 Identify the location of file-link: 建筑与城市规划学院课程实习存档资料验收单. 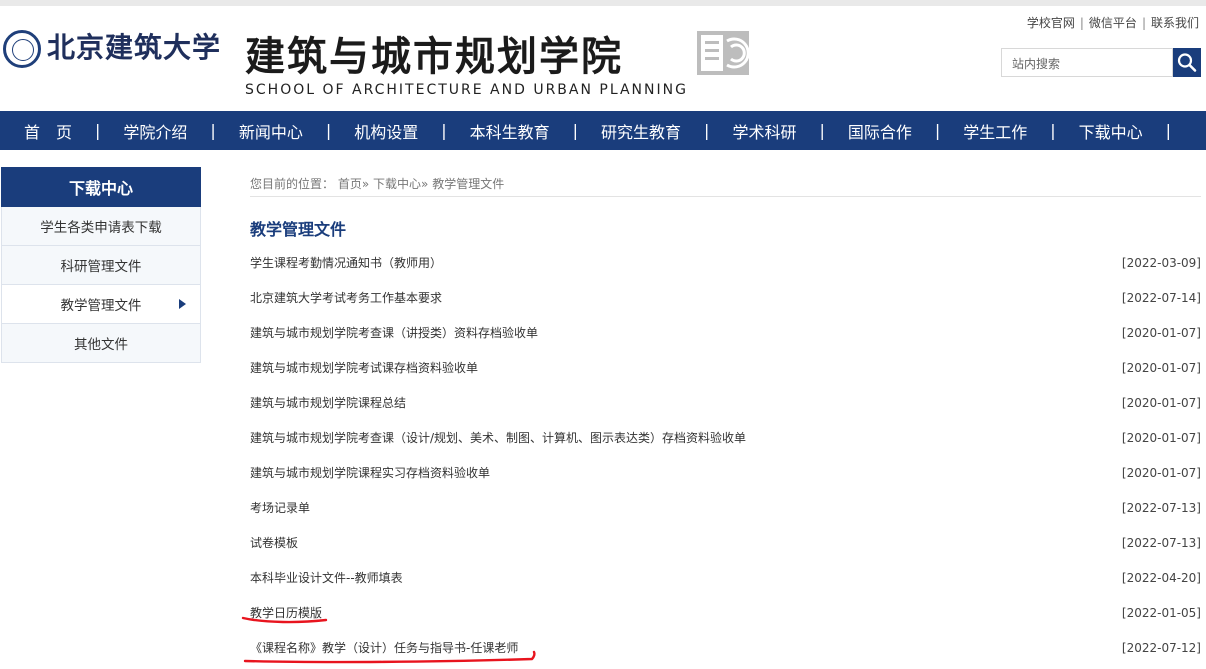
(370, 472).